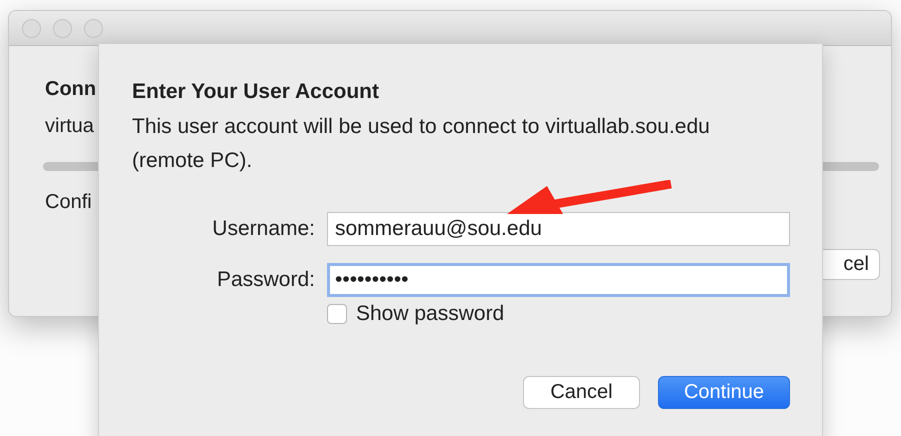  What do you see at coordinates (581, 392) in the screenshot?
I see `cancel-button: Cancel` at bounding box center [581, 392].